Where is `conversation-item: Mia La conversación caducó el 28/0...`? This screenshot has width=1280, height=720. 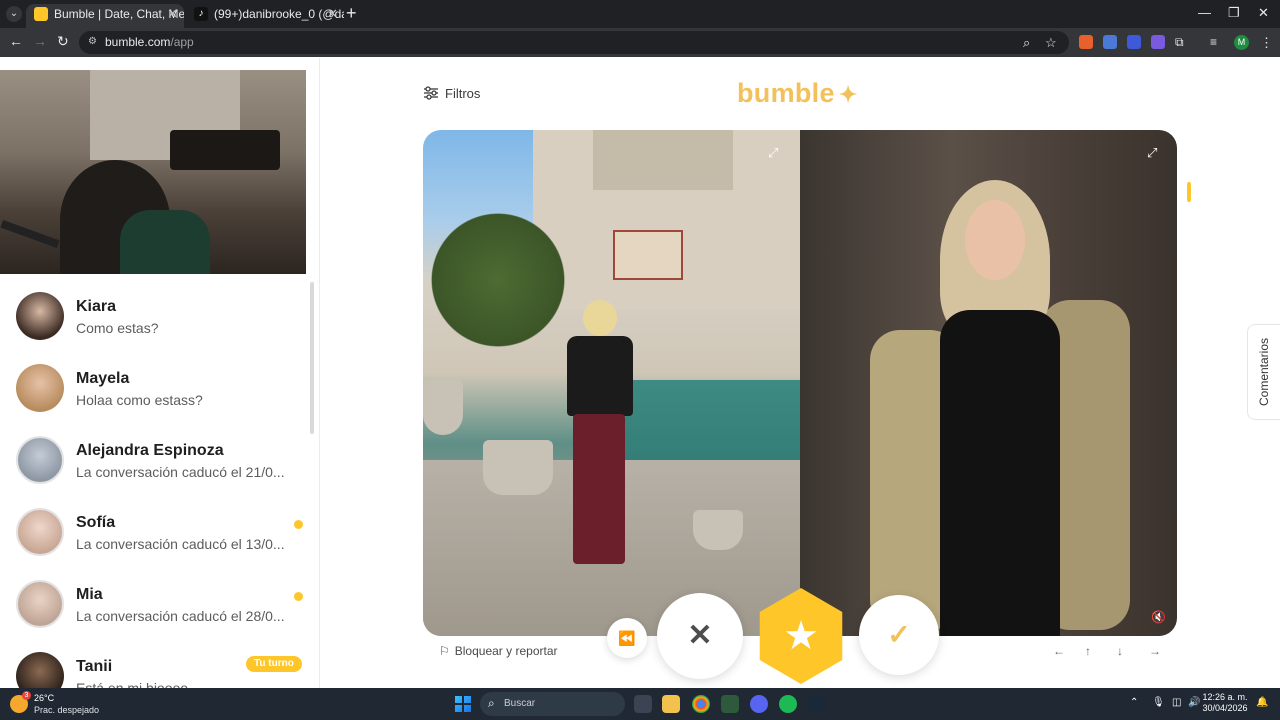 conversation-item: Mia La conversación caducó el 28/0... is located at coordinates (155, 604).